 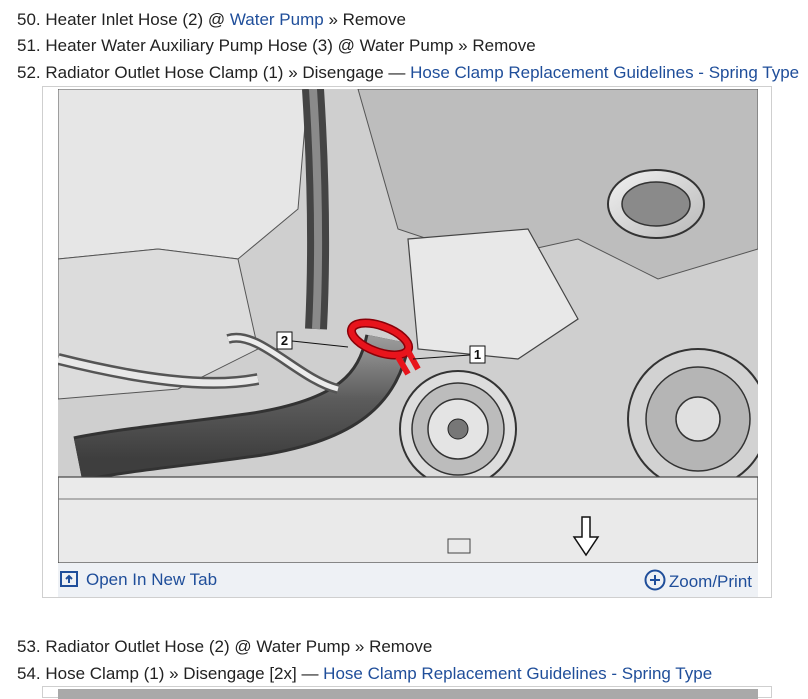 What do you see at coordinates (69, 579) in the screenshot?
I see `open-new-tab-icon` at bounding box center [69, 579].